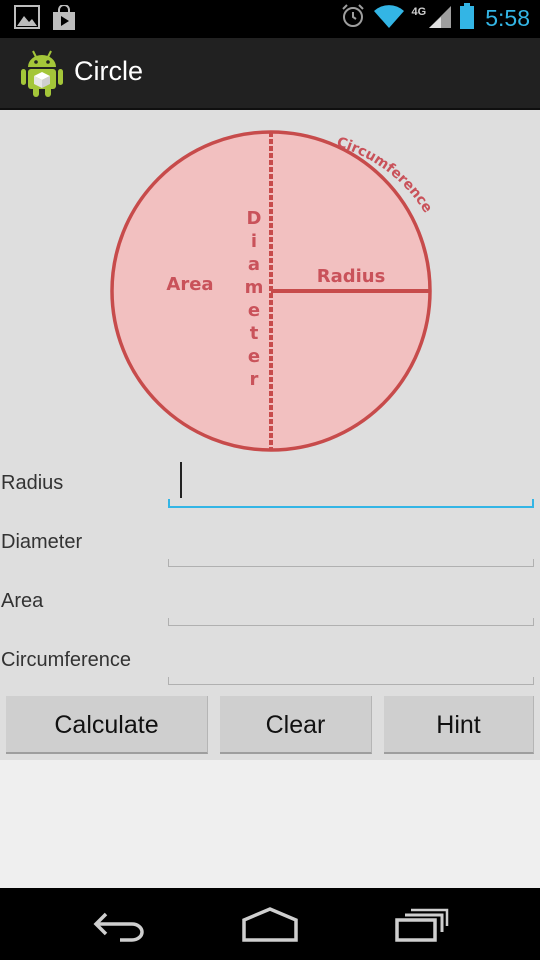  What do you see at coordinates (254, 241) in the screenshot?
I see `diameter-letter: i` at bounding box center [254, 241].